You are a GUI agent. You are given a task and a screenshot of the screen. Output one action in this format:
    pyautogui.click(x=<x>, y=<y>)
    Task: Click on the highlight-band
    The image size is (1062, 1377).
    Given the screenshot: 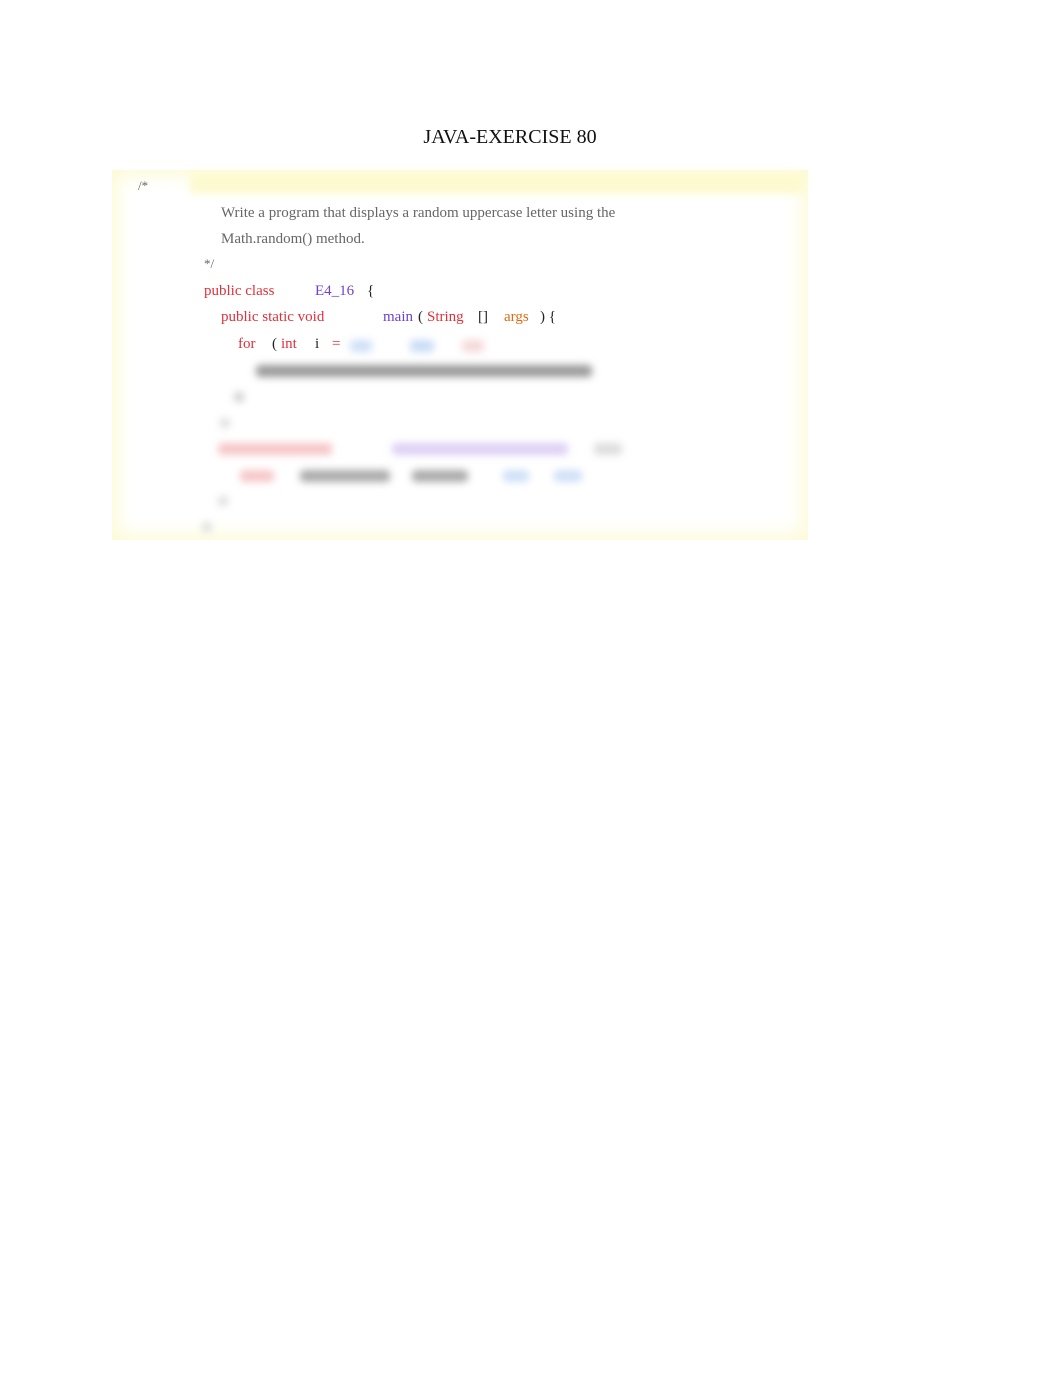 What is the action you would take?
    pyautogui.click(x=497, y=183)
    